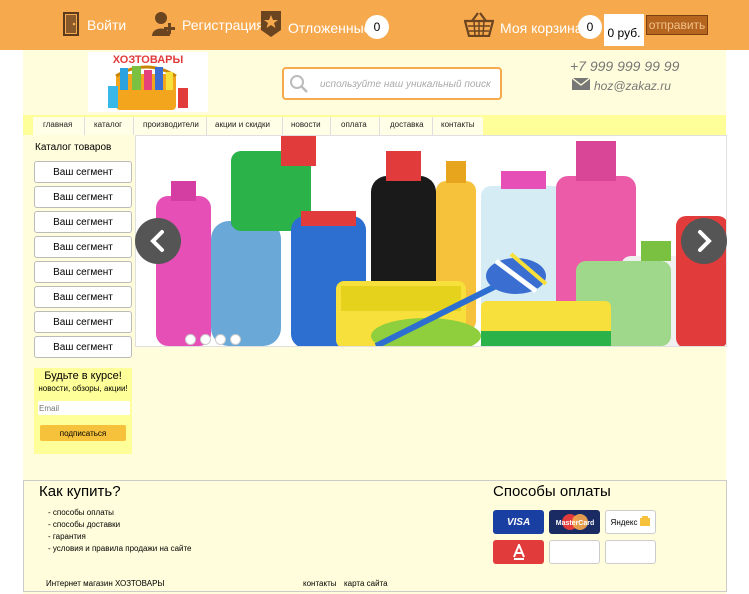 This screenshot has width=749, height=594. Describe the element at coordinates (83, 433) in the screenshot. I see `subscribe-button: подписаться` at that location.